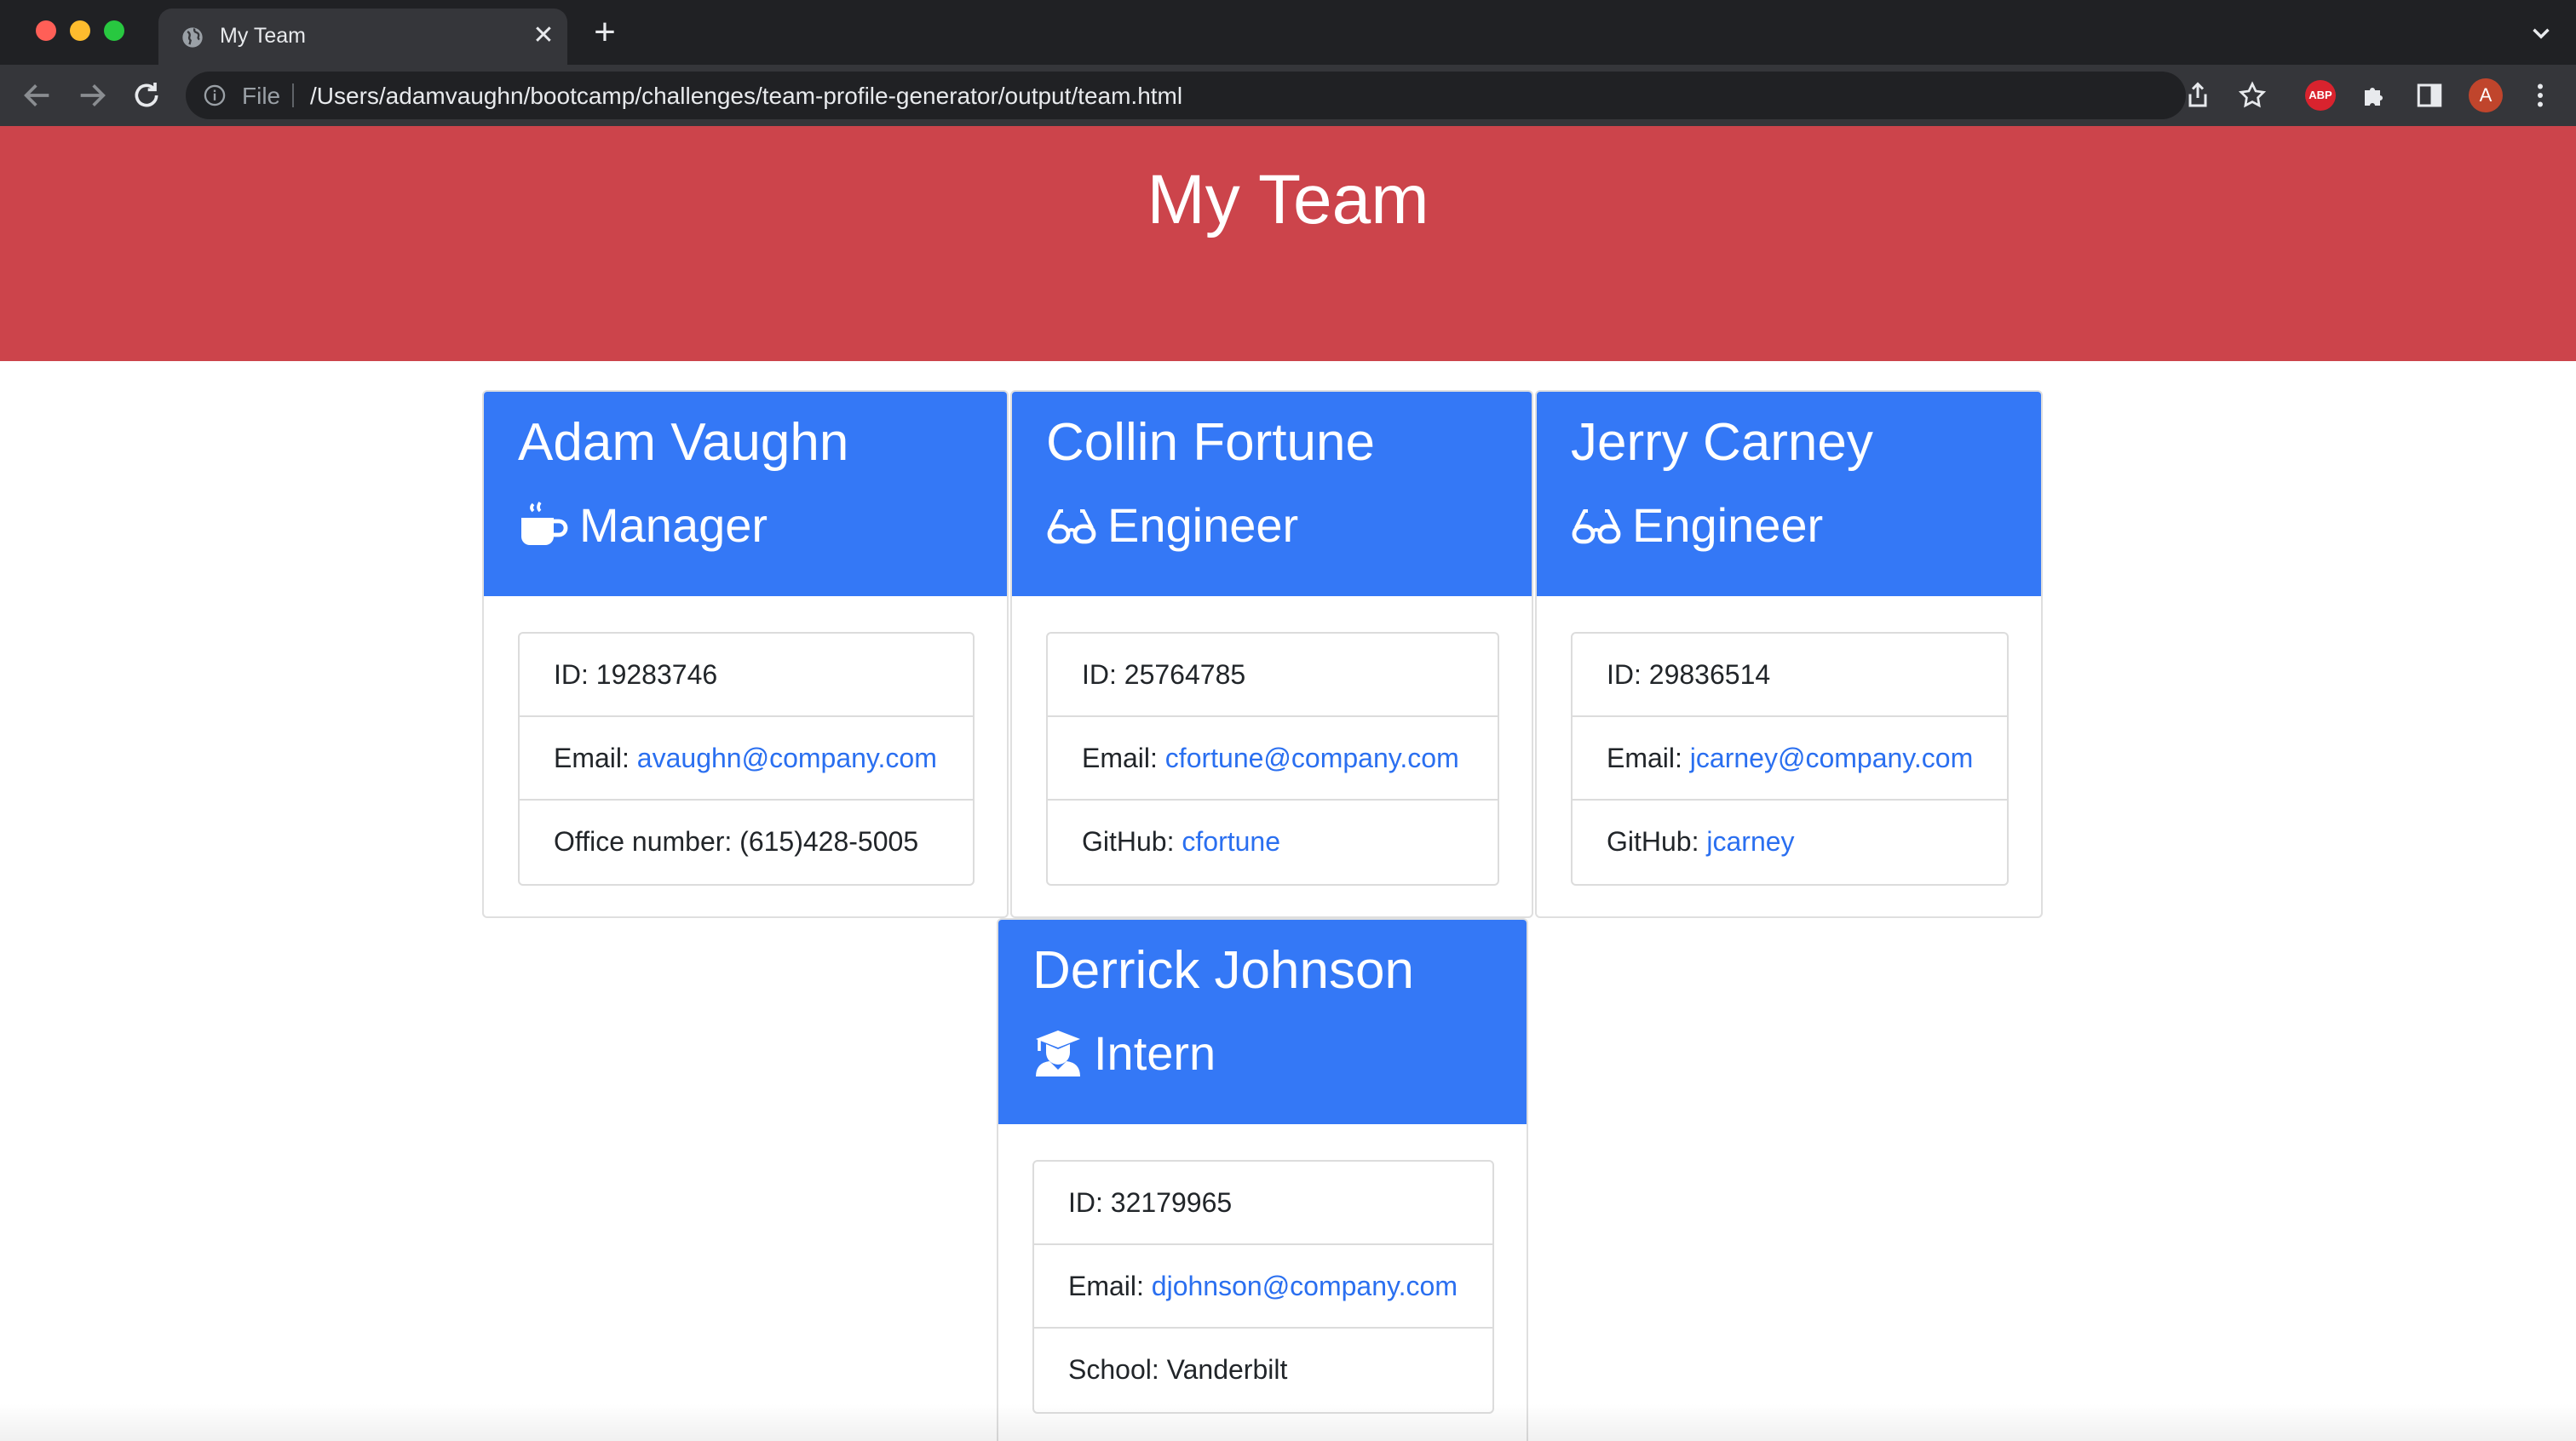  Describe the element at coordinates (1750, 841) in the screenshot. I see `github-link: jcarney` at that location.